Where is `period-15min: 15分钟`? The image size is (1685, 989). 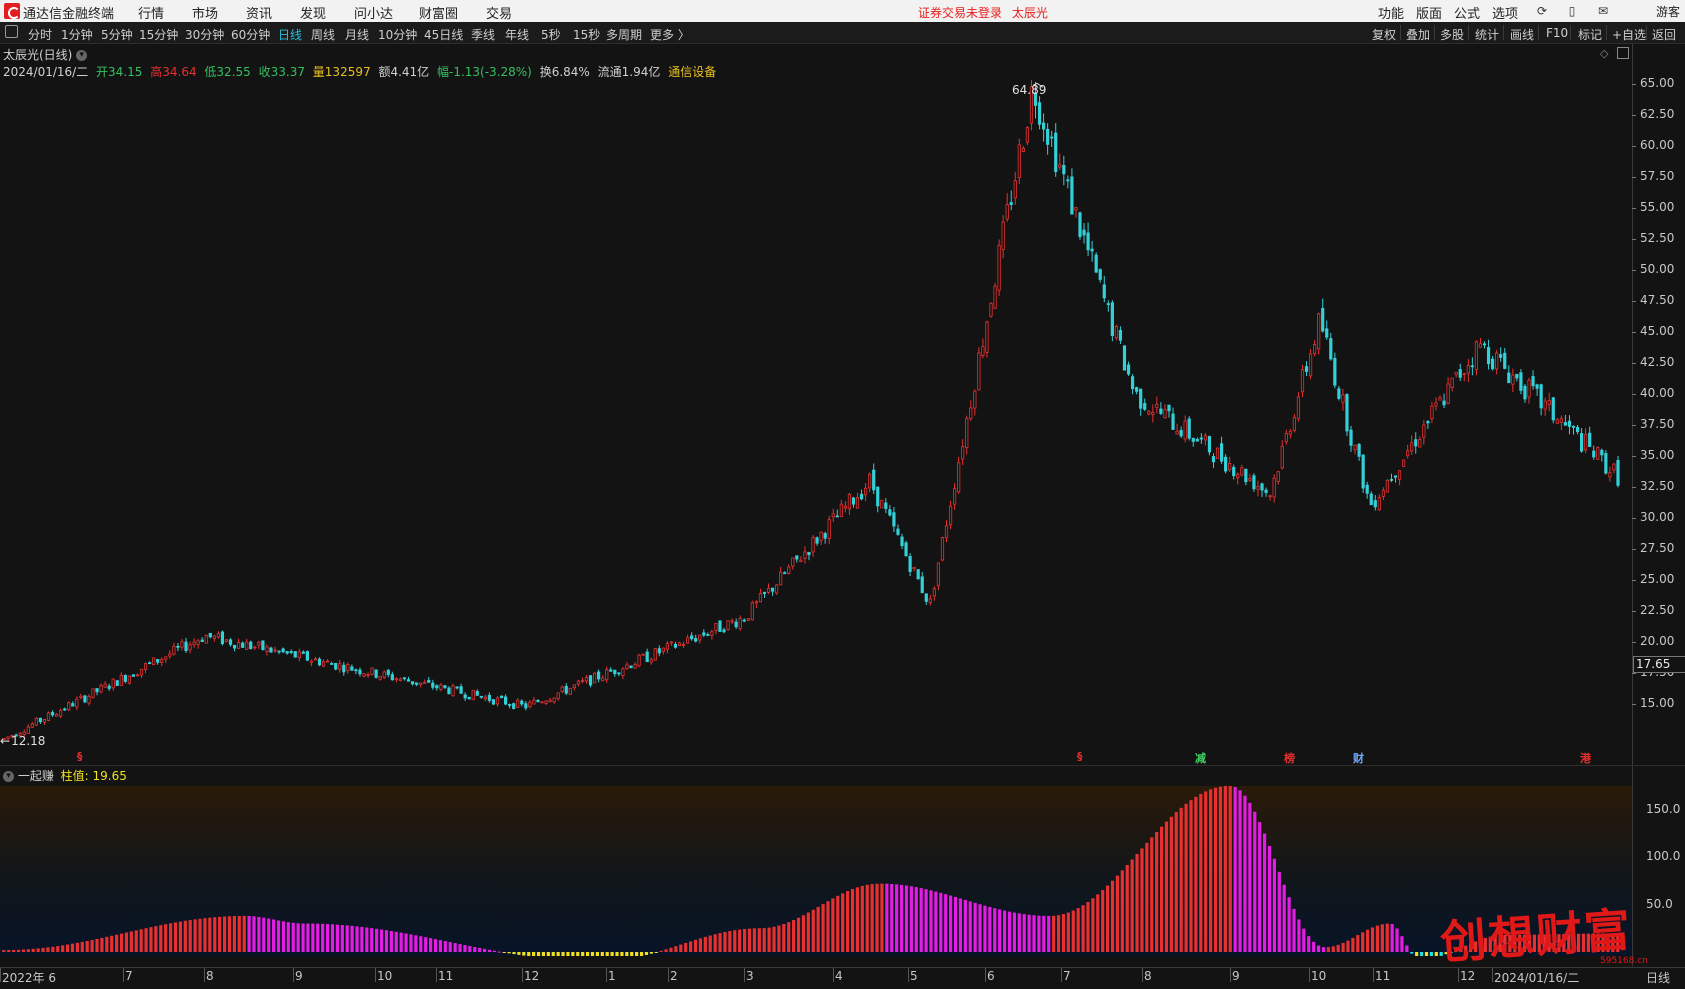
period-15min: 15分钟 is located at coordinates (158, 34).